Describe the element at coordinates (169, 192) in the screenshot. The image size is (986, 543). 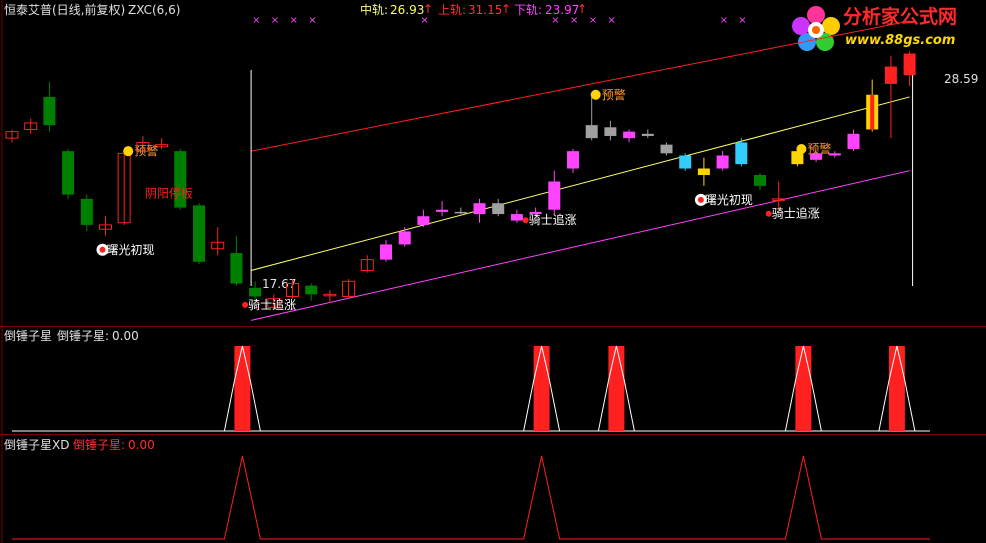
I see `signal-label: 阴阳停板` at that location.